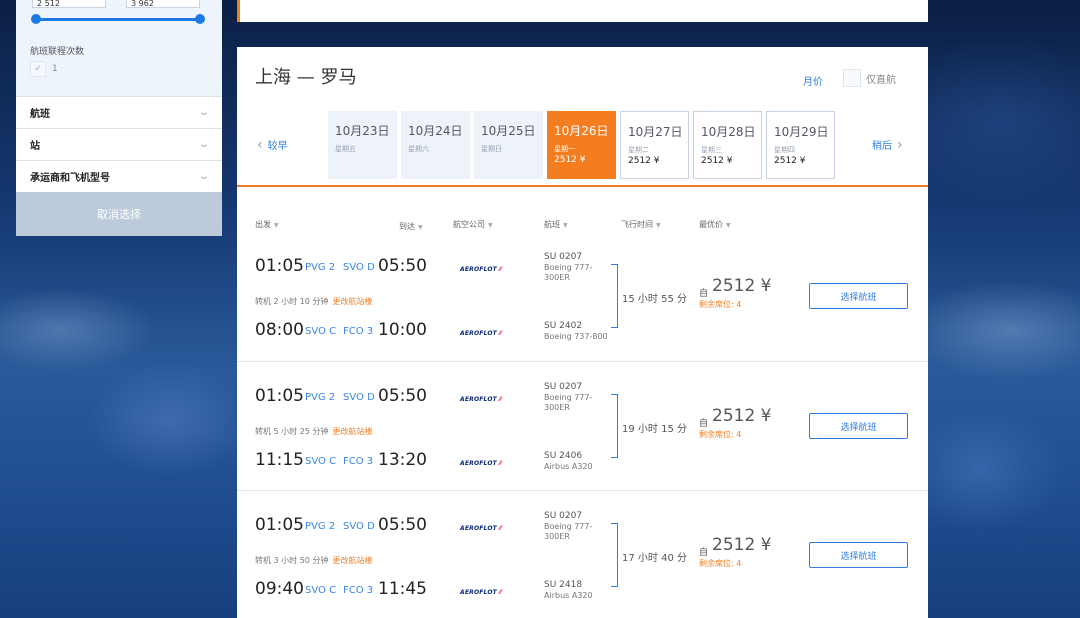 This screenshot has height=618, width=1080. Describe the element at coordinates (407, 226) in the screenshot. I see `column-label: 到达` at that location.